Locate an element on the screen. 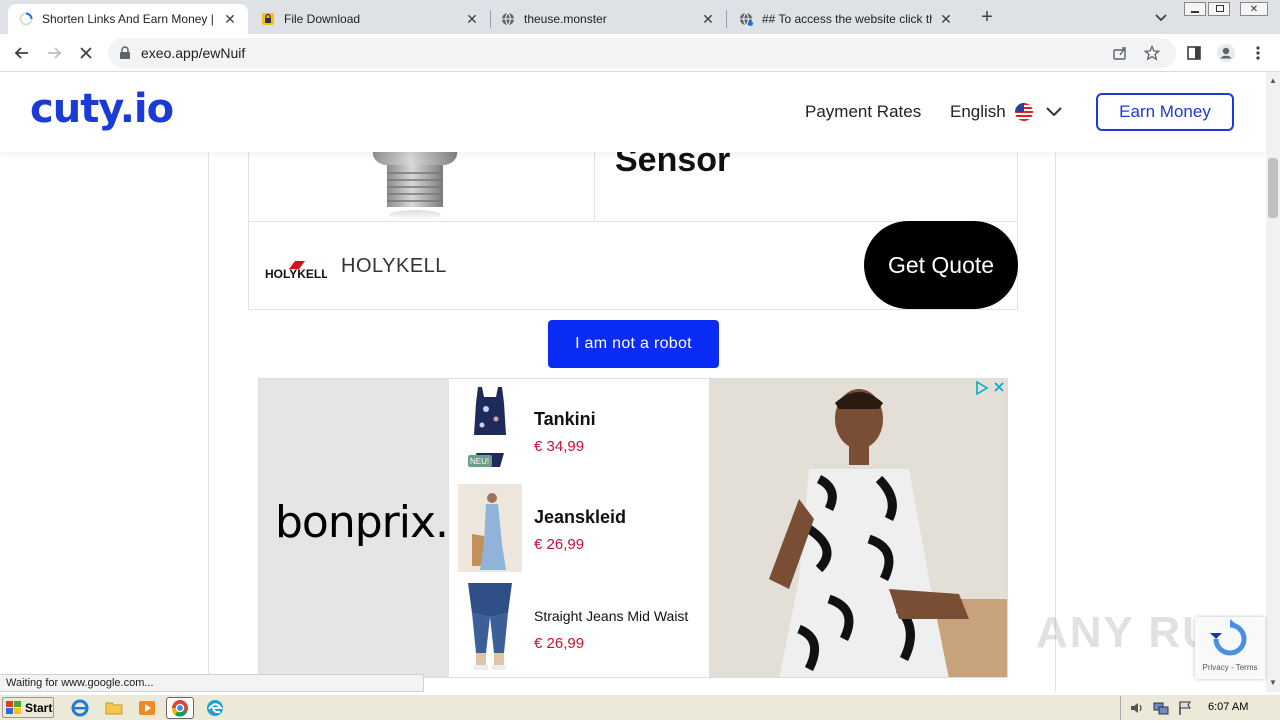  chevron-down-icon is located at coordinates (1054, 114).